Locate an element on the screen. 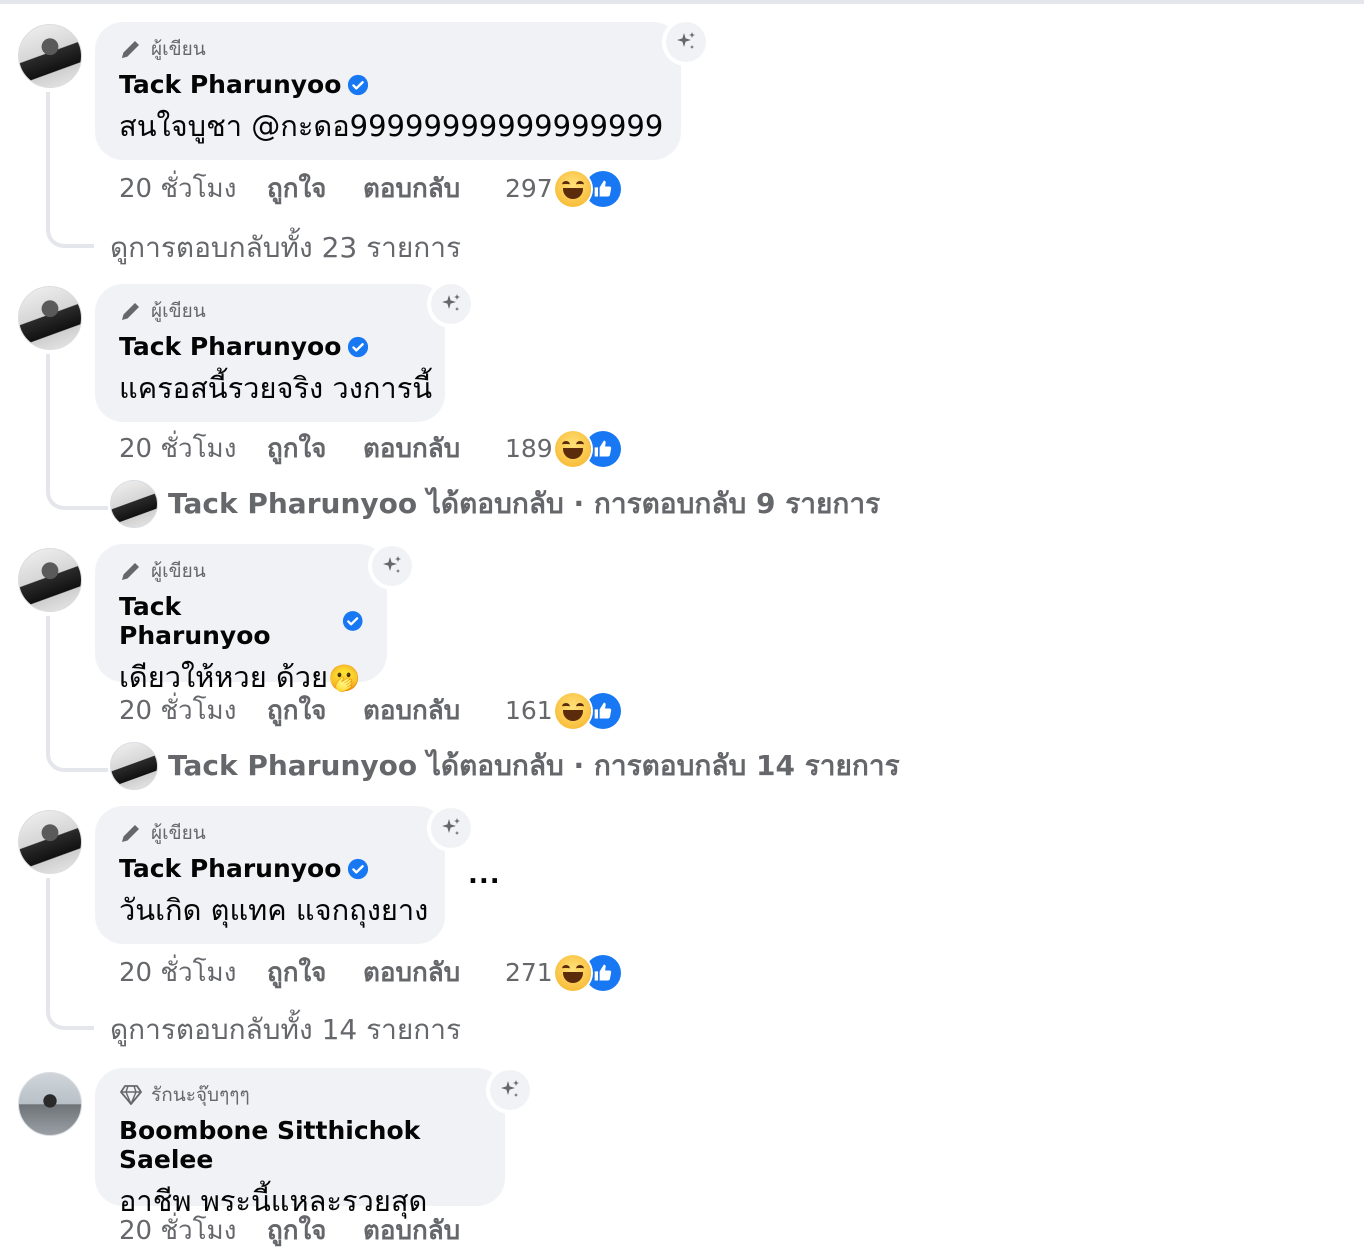 The image size is (1364, 1251). replies-text: ดูการตอบกลับทั้ง 14 รายการ is located at coordinates (285, 1029).